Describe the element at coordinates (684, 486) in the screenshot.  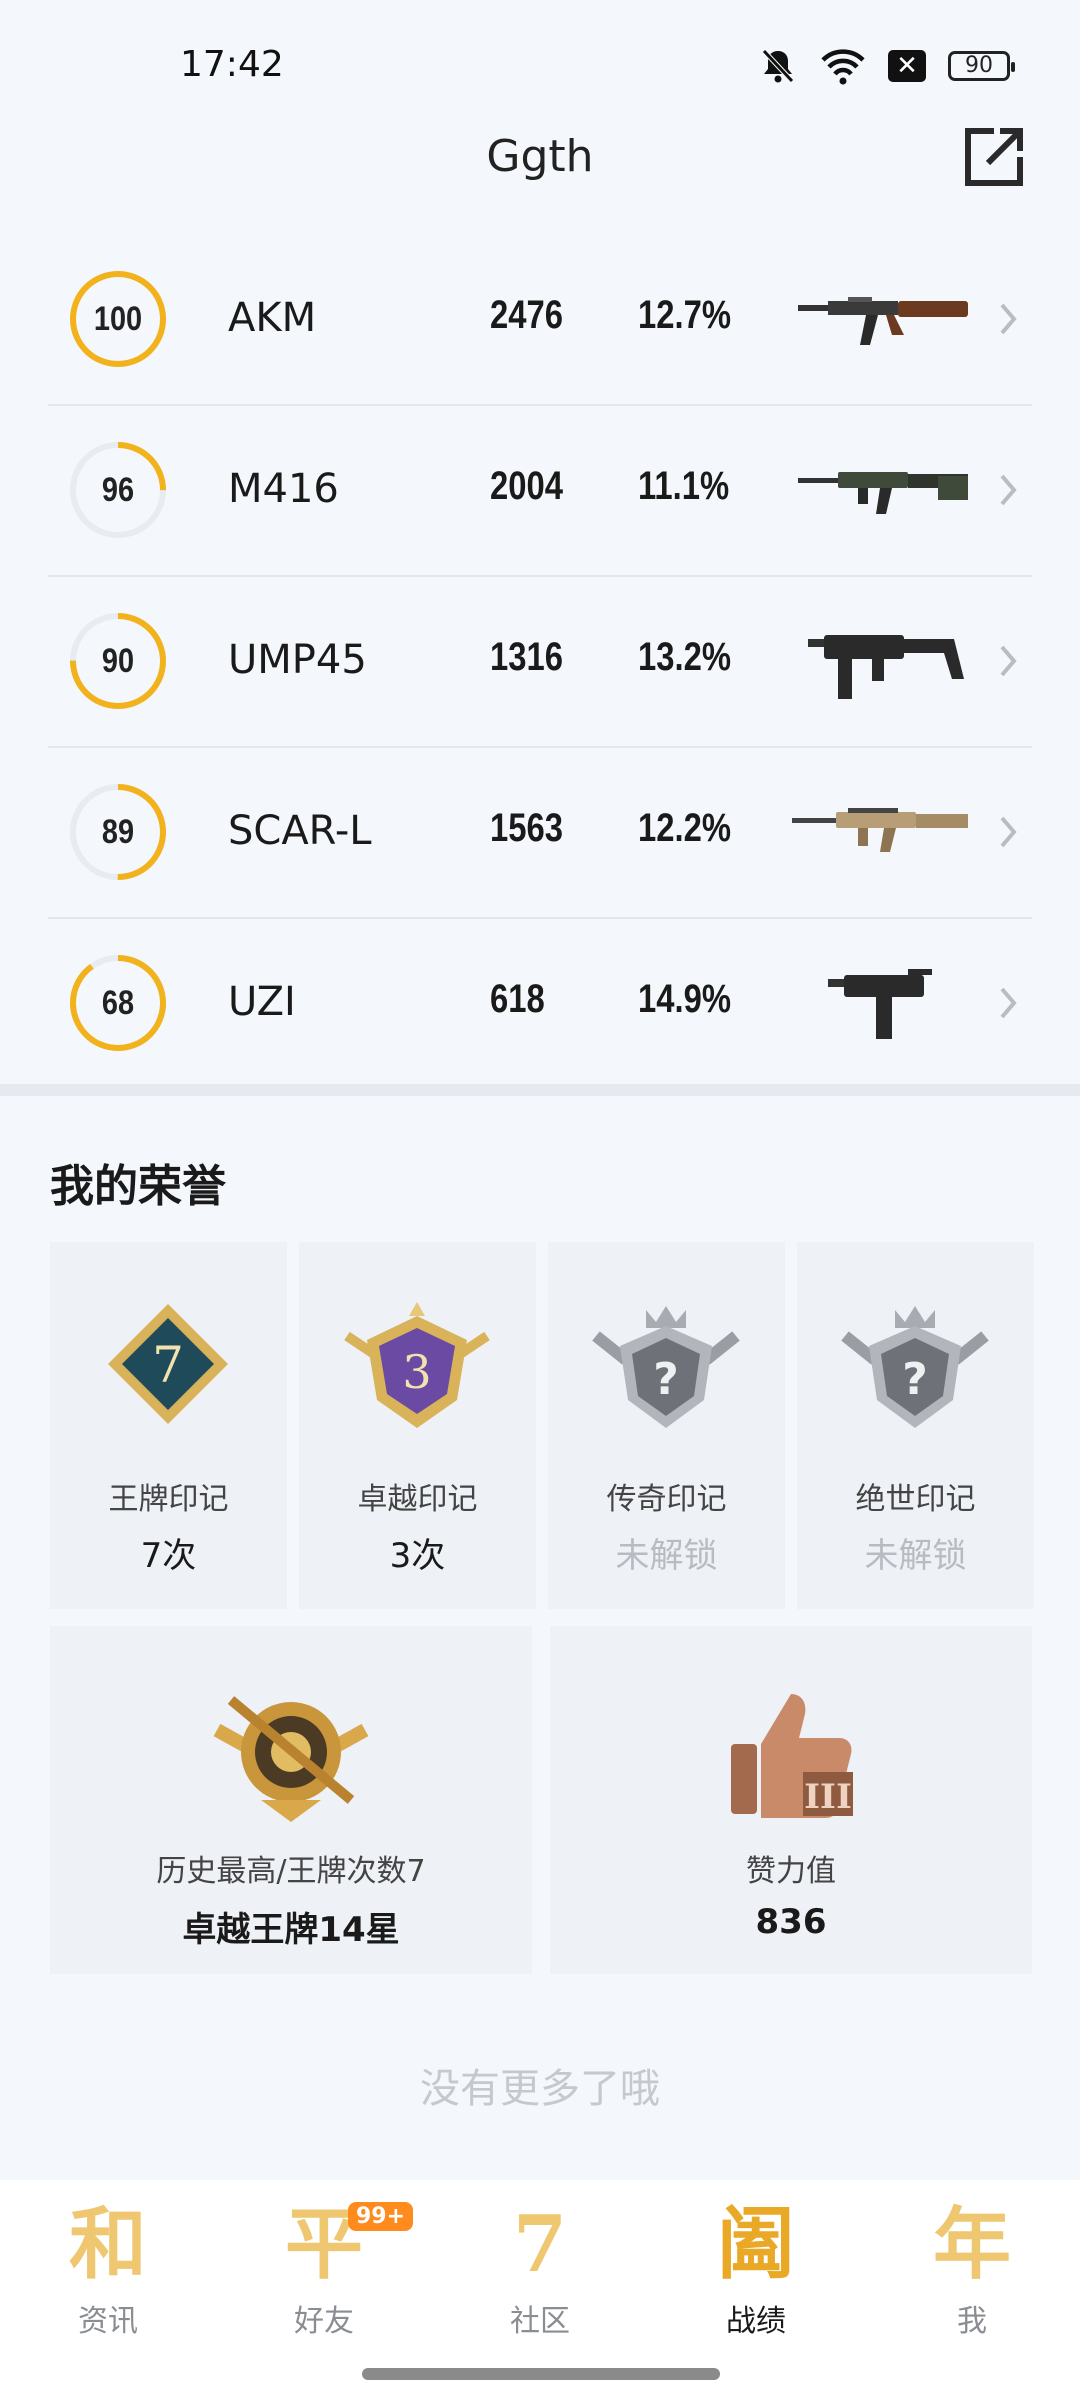
I see `weapon-rate: 11.1%` at that location.